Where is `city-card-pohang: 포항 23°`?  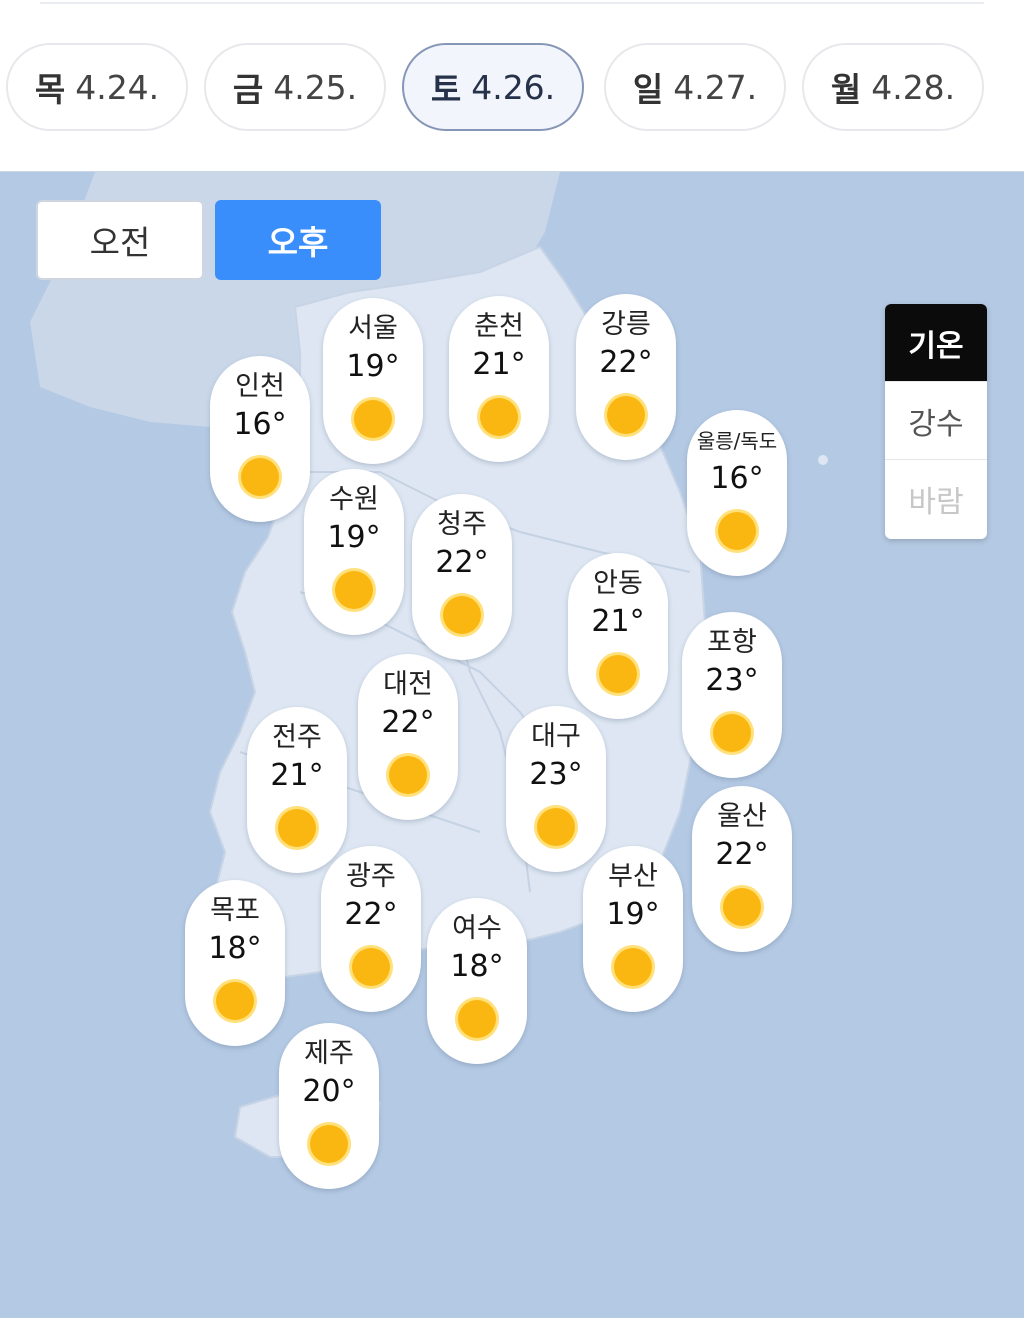 city-card-pohang: 포항 23° is located at coordinates (732, 695).